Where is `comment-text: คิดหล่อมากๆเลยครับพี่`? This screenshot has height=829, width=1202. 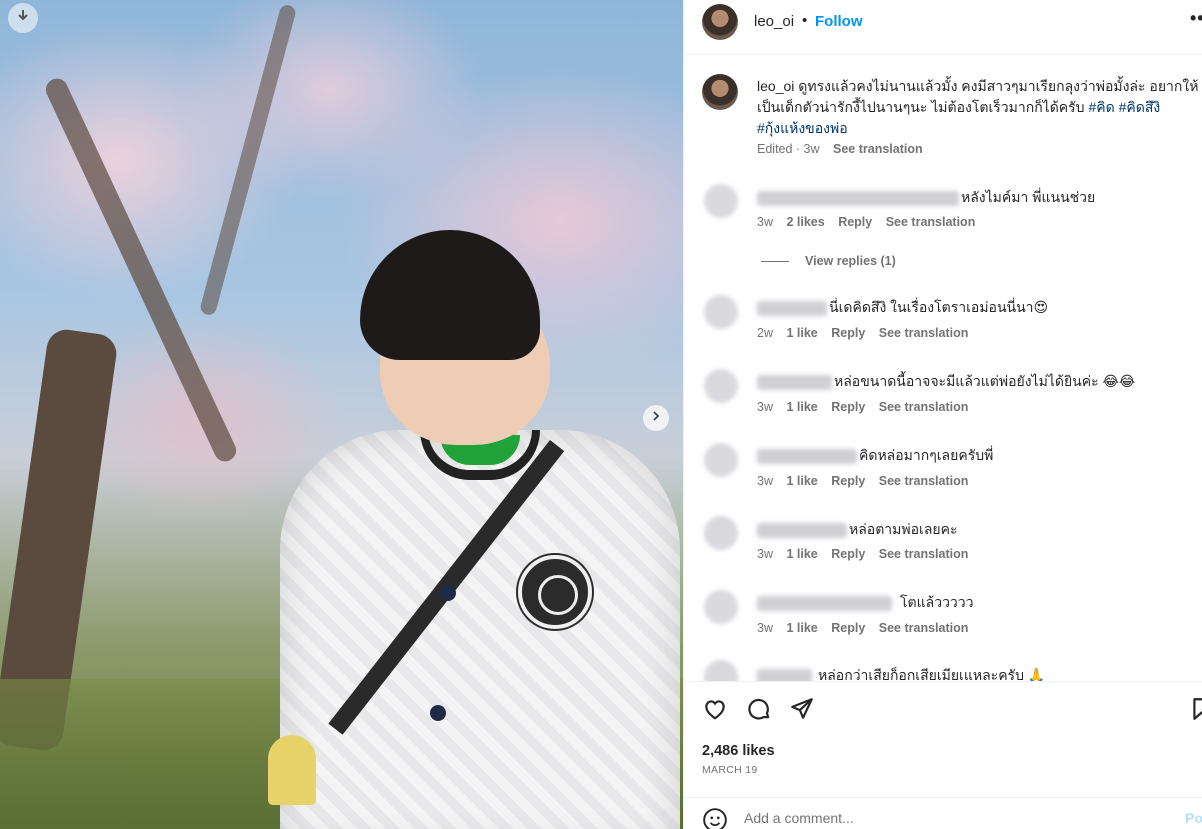 comment-text: คิดหล่อมากๆเลยครับพี่ is located at coordinates (926, 455).